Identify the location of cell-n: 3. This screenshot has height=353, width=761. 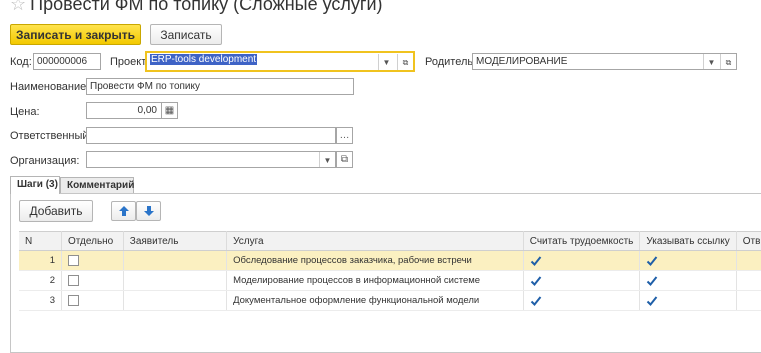
(41, 300).